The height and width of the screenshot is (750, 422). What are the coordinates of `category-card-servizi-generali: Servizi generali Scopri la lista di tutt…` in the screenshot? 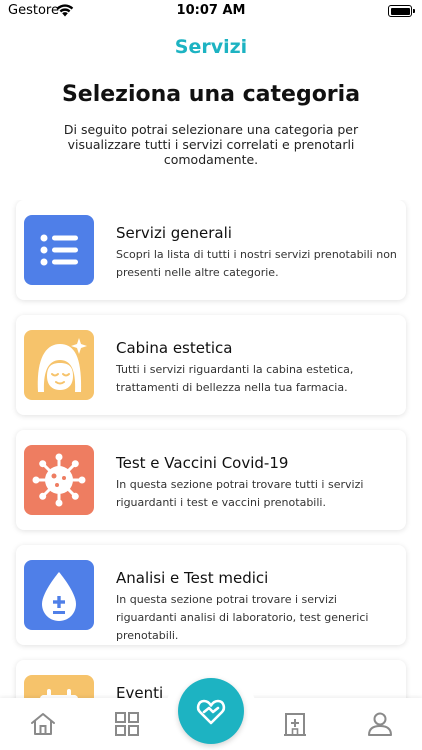 It's located at (211, 250).